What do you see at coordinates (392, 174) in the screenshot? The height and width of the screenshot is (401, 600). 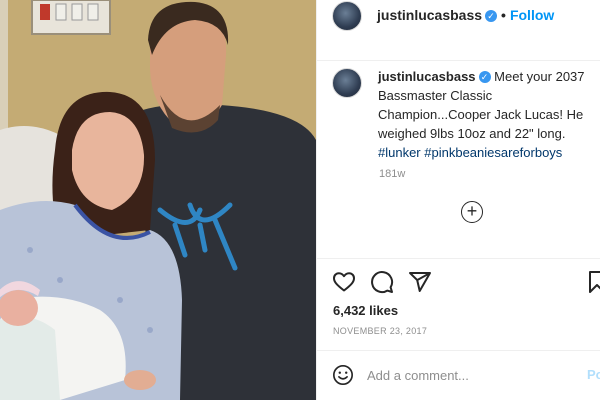 I see `post-time-ago: 181w` at bounding box center [392, 174].